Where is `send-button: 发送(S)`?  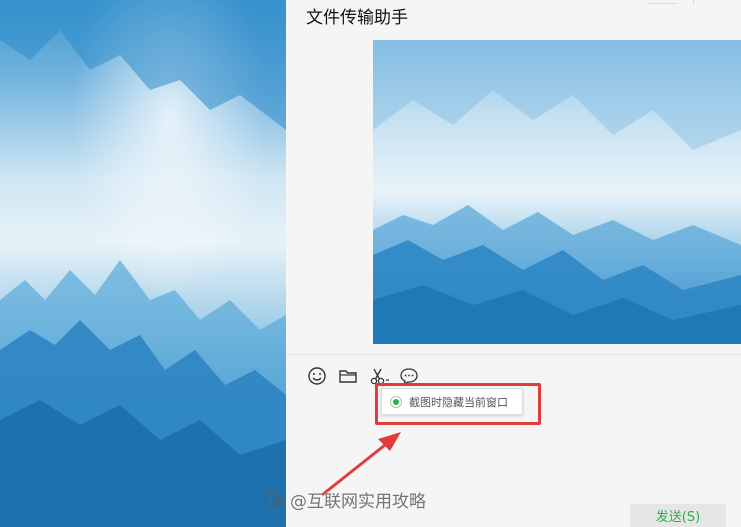
send-button: 发送(S) is located at coordinates (678, 515).